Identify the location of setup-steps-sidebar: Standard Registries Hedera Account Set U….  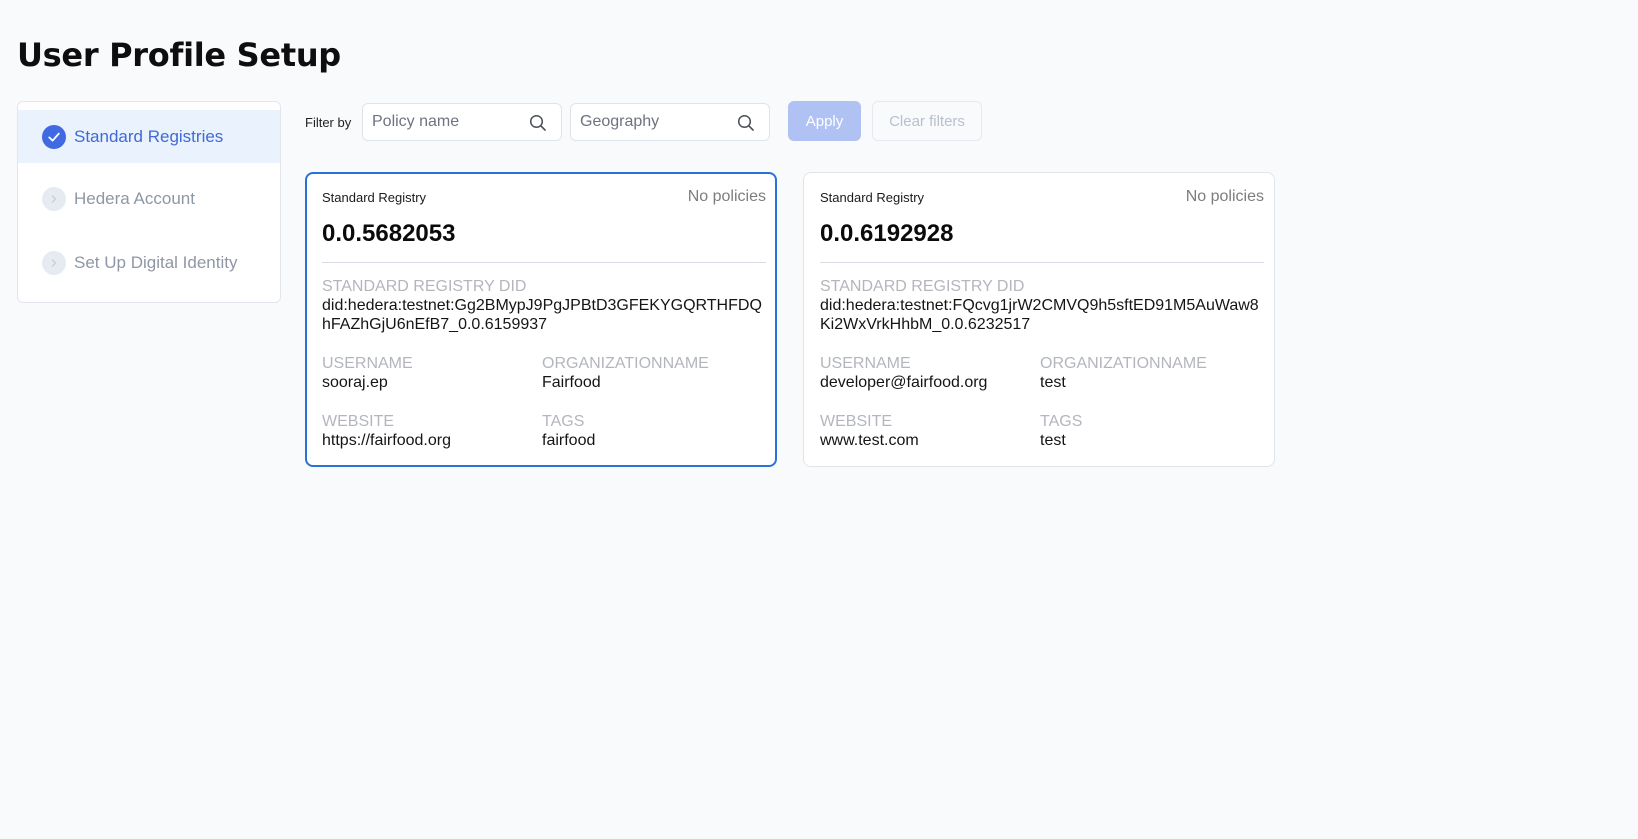
(149, 202).